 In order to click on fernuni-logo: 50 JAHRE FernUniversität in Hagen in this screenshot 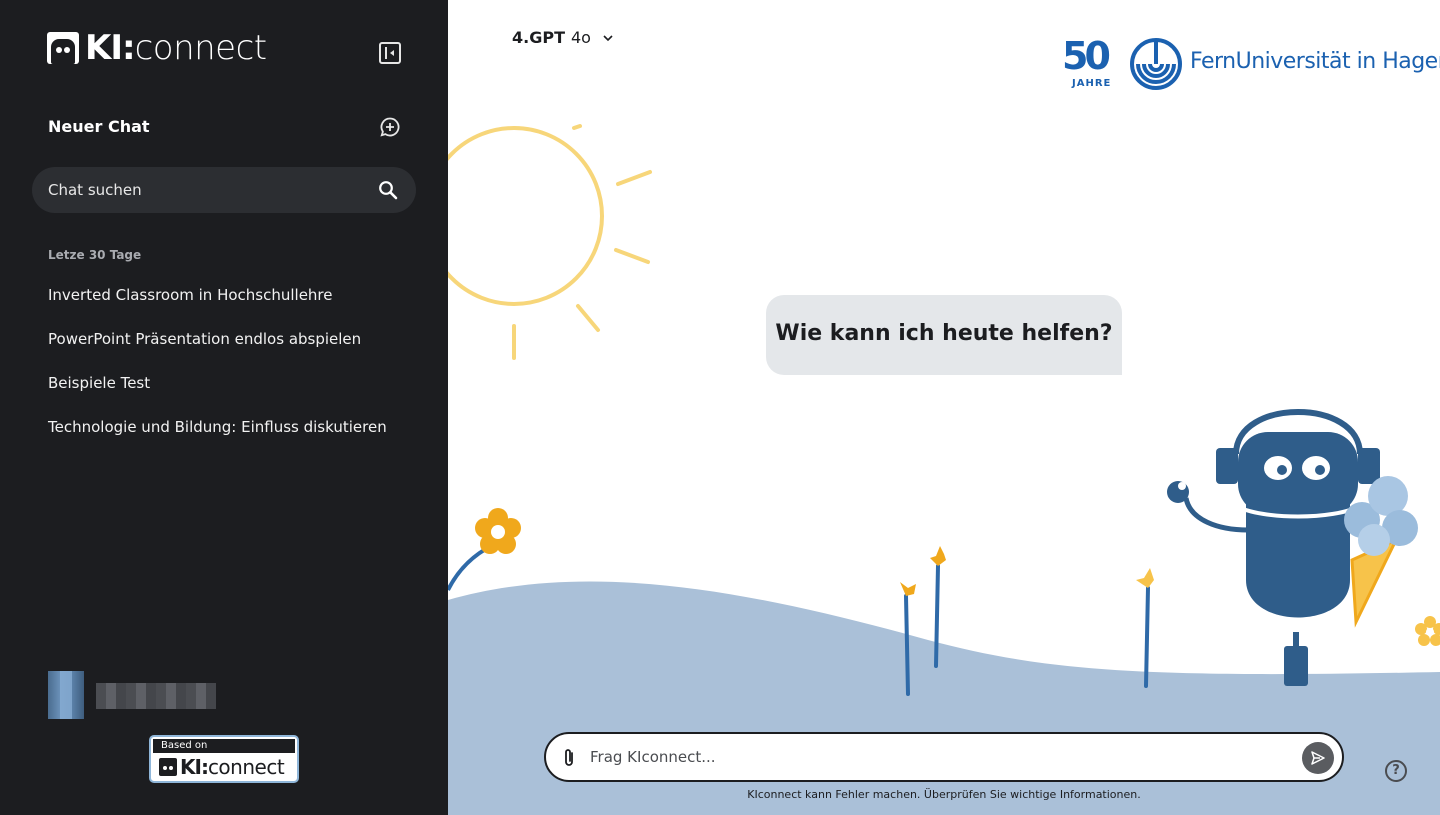, I will do `click(1251, 64)`.